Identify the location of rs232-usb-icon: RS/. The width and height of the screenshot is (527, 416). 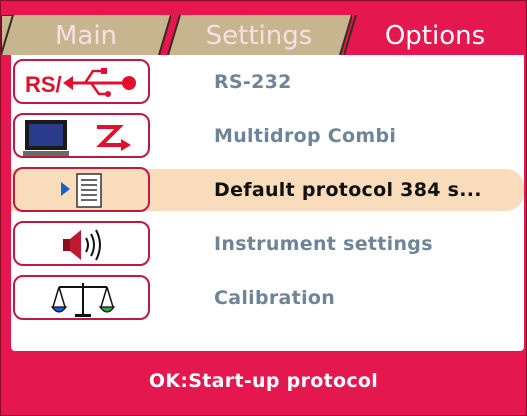
(80, 82).